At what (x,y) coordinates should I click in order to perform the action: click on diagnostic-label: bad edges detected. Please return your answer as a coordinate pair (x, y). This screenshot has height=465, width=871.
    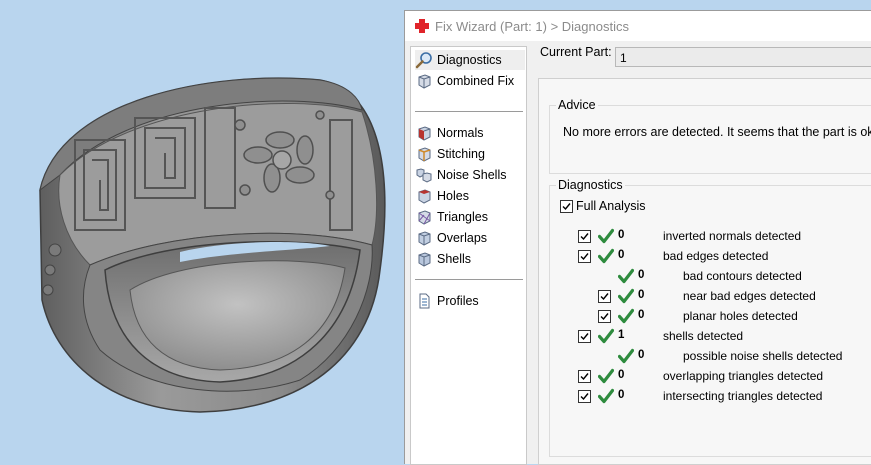
    Looking at the image, I should click on (716, 256).